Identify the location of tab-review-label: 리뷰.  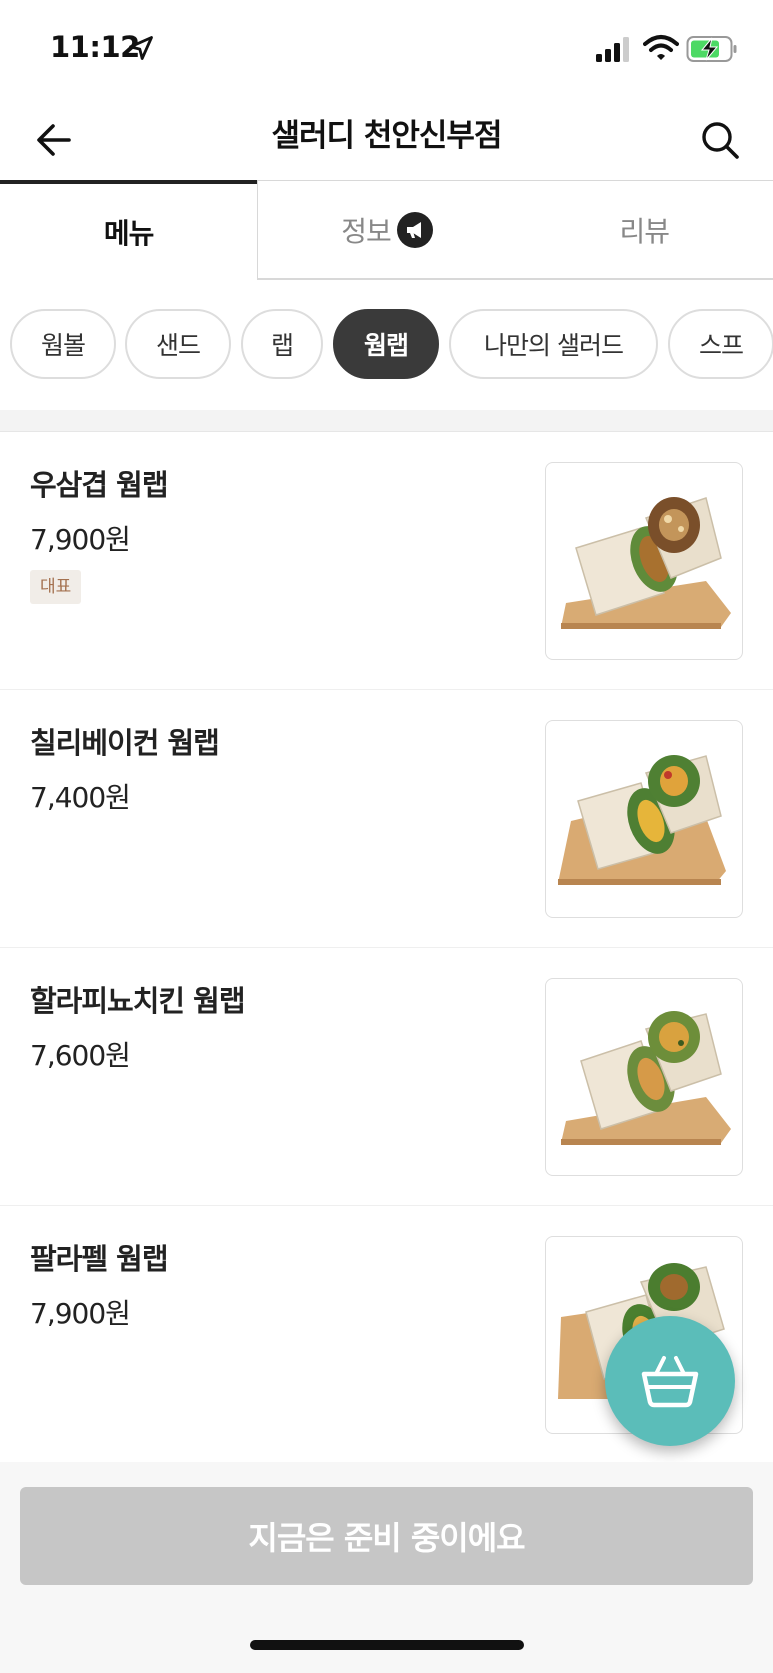
(645, 231).